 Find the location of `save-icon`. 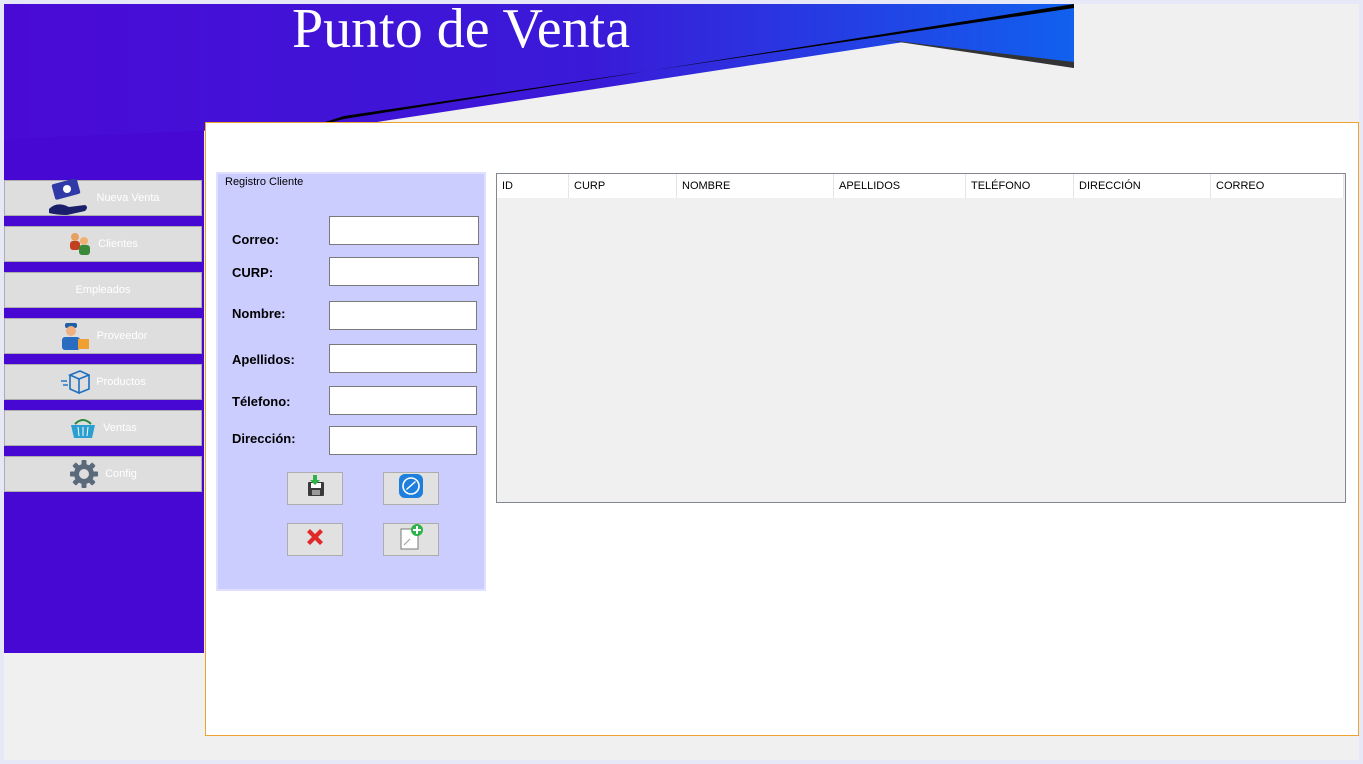

save-icon is located at coordinates (315, 488).